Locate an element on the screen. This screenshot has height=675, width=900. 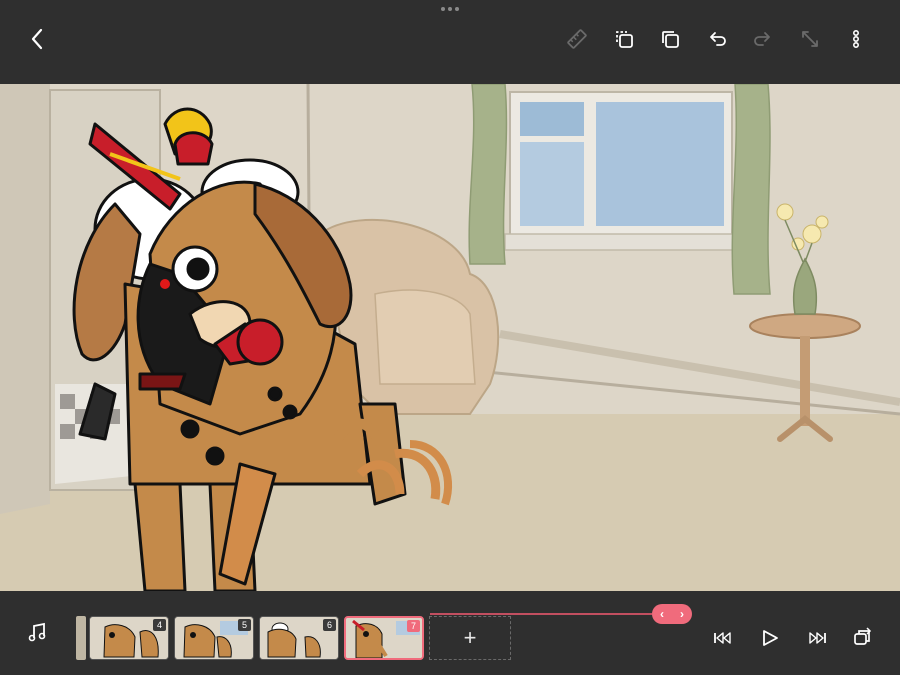
ruler-icon is located at coordinates (577, 39).